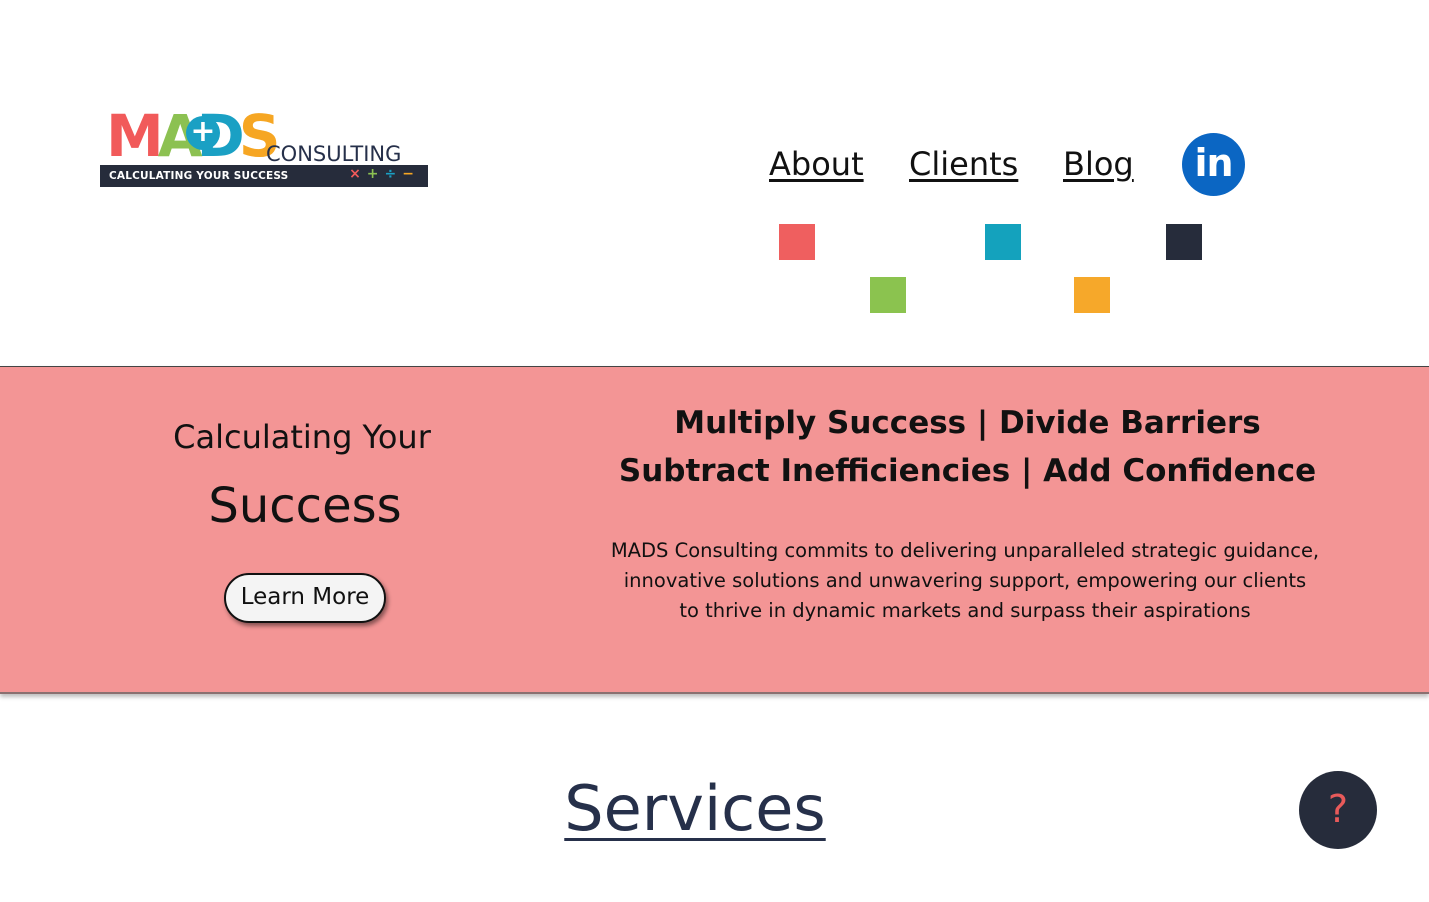 The image size is (1429, 902). What do you see at coordinates (967, 423) in the screenshot?
I see `hero-headline-line-1: Multiply Success | Divide Barriers` at bounding box center [967, 423].